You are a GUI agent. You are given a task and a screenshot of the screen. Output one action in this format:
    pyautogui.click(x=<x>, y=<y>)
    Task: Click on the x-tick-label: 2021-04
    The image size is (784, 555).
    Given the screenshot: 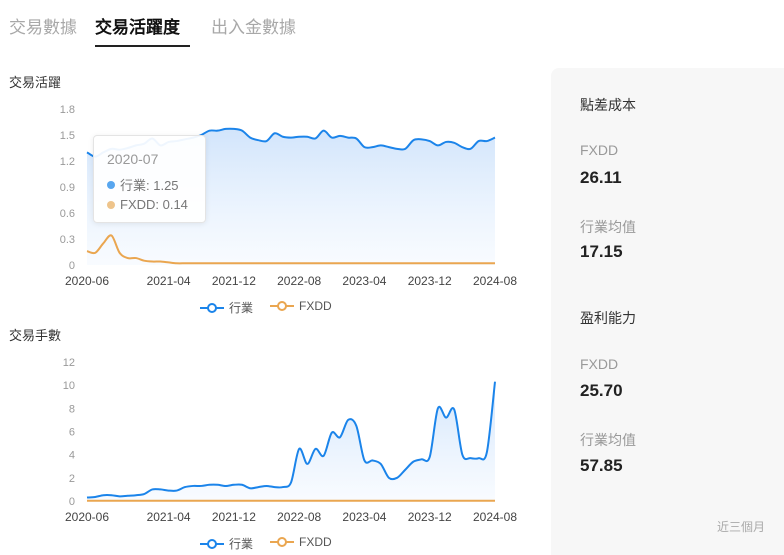 What is the action you would take?
    pyautogui.click(x=169, y=517)
    